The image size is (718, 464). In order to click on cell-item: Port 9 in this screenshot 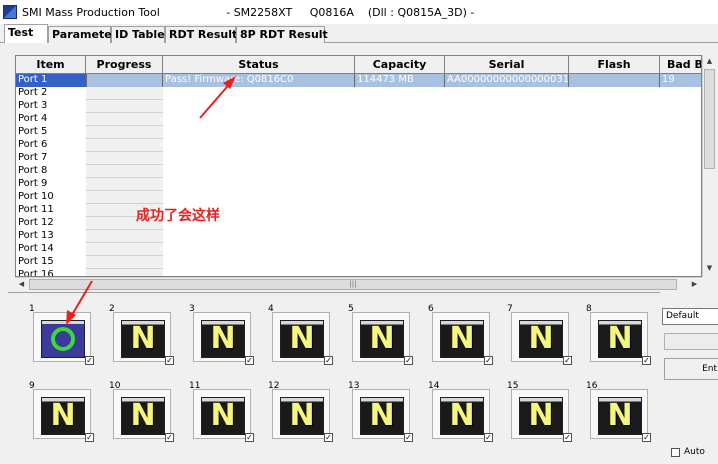, I will do `click(33, 183)`.